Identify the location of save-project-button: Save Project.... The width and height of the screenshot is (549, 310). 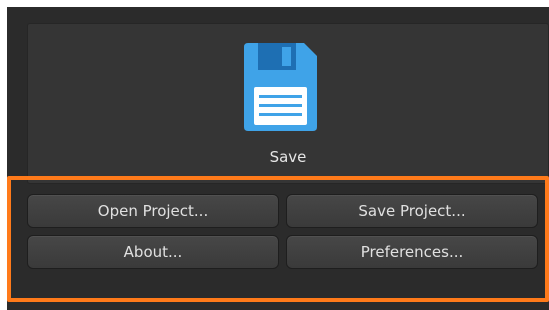
(412, 211).